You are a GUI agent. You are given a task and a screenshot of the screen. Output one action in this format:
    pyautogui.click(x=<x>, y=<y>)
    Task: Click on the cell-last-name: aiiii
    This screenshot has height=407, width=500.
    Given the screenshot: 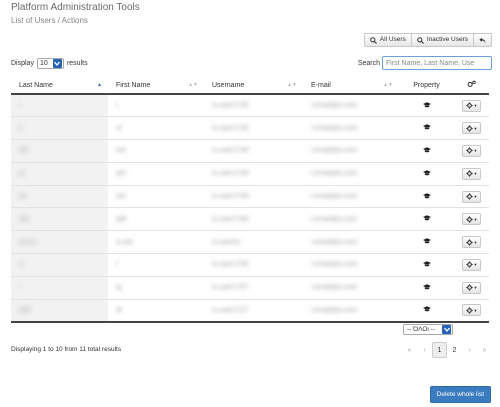 What is the action you would take?
    pyautogui.click(x=59, y=219)
    